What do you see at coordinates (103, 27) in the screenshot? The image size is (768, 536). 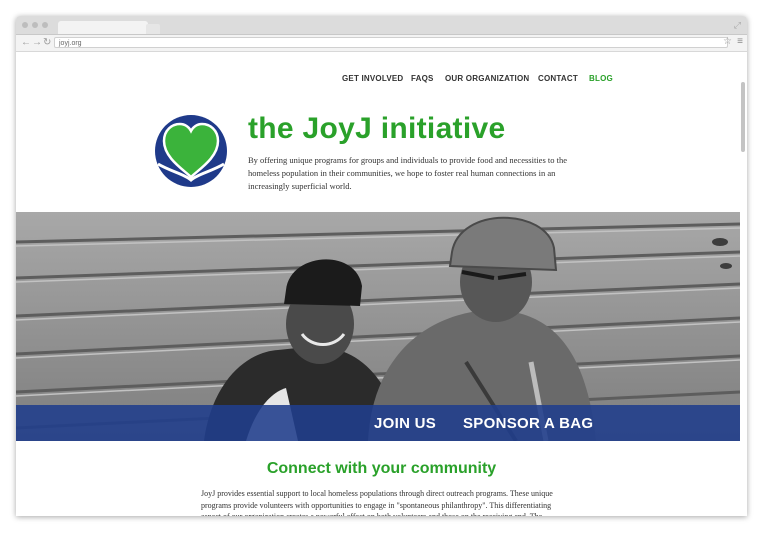 I see `browser-tab` at bounding box center [103, 27].